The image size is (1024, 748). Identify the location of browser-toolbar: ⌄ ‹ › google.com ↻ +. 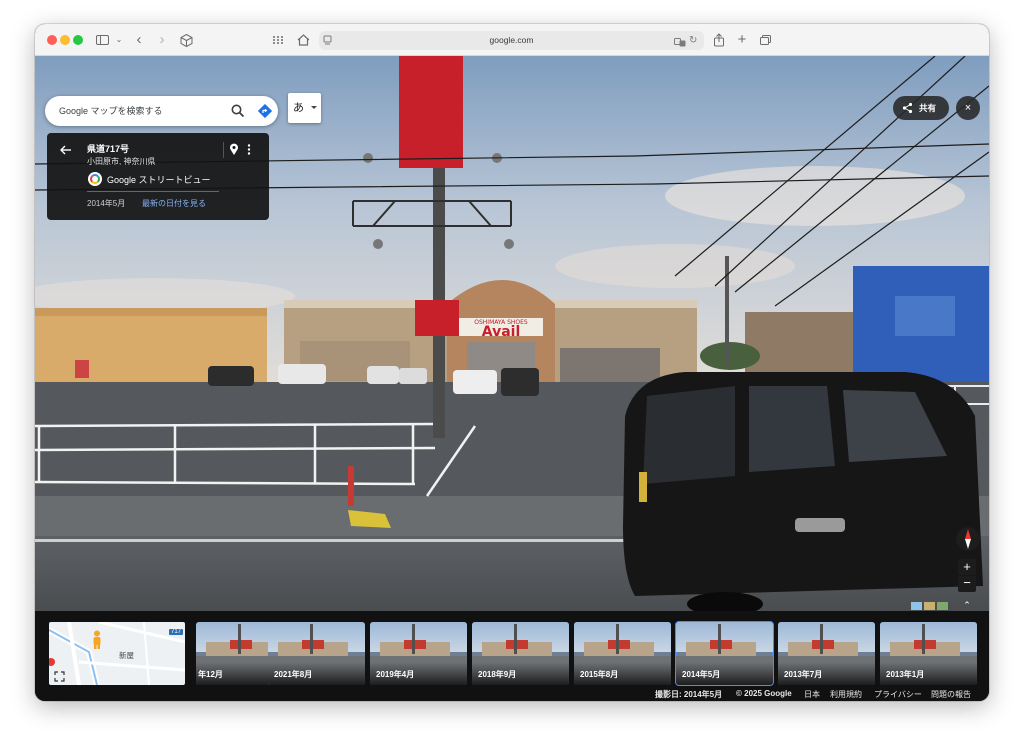
(512, 40).